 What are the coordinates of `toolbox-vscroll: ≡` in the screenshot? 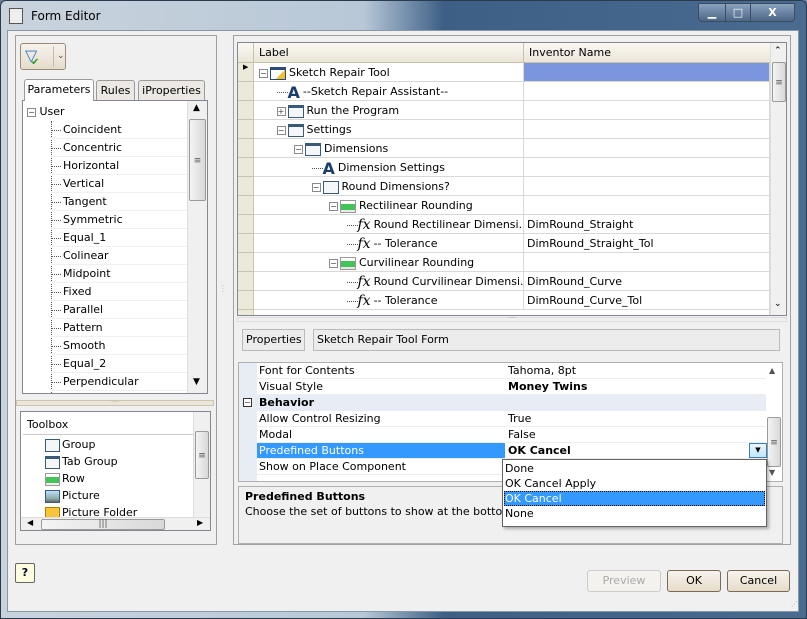 It's located at (201, 464).